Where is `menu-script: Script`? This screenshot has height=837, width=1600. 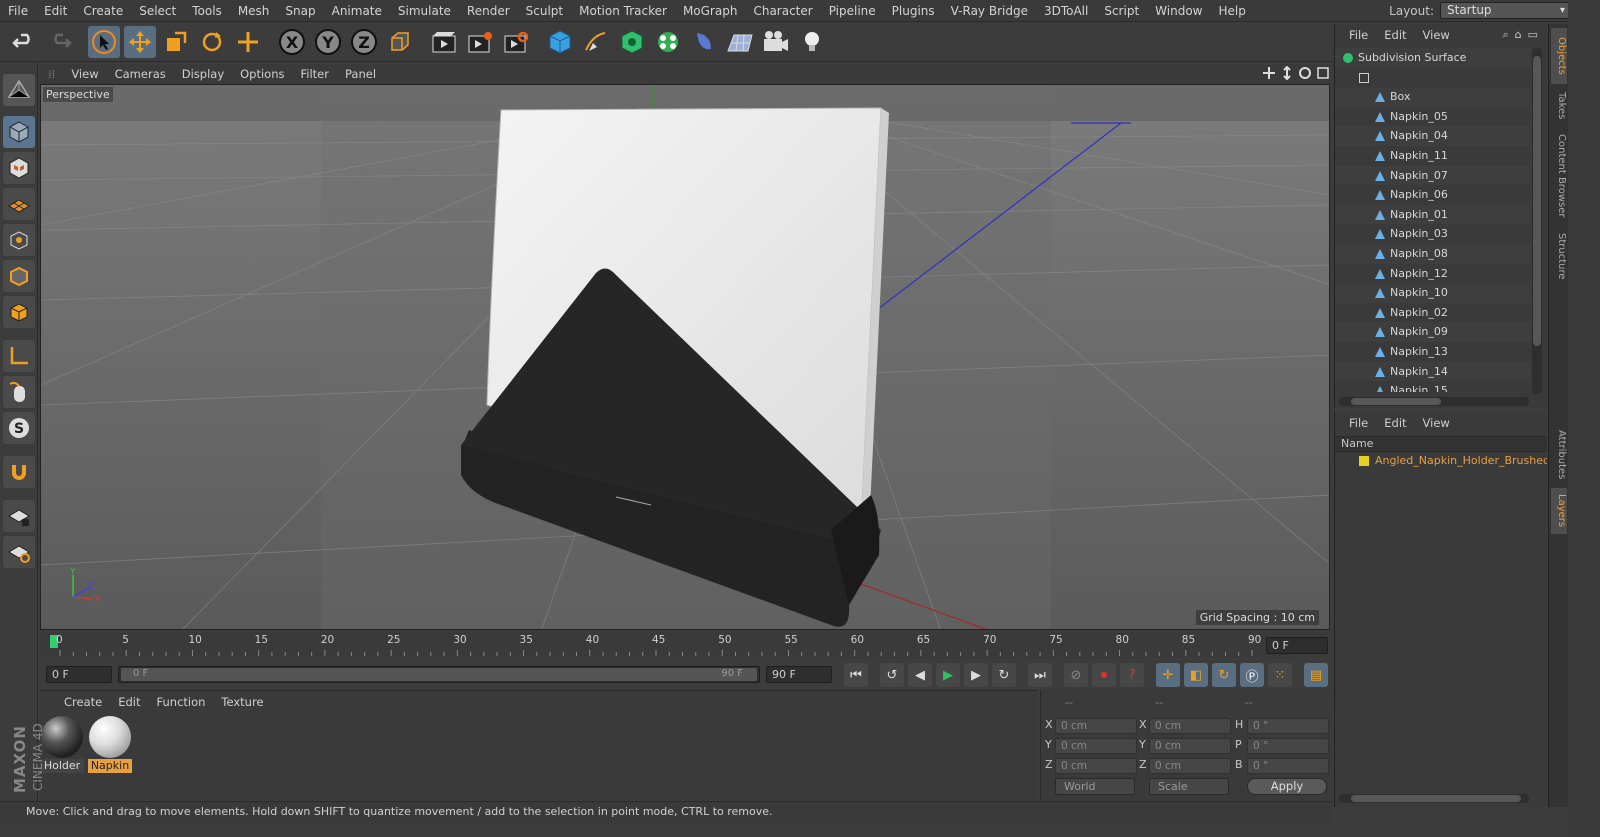
menu-script: Script is located at coordinates (1121, 11).